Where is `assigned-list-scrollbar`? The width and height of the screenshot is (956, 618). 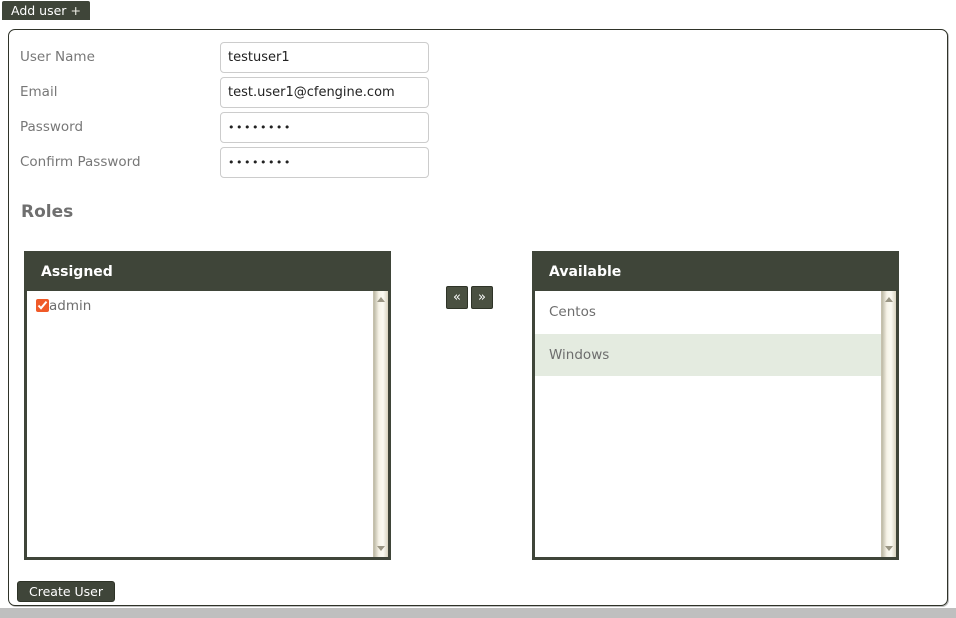
assigned-list-scrollbar is located at coordinates (380, 424).